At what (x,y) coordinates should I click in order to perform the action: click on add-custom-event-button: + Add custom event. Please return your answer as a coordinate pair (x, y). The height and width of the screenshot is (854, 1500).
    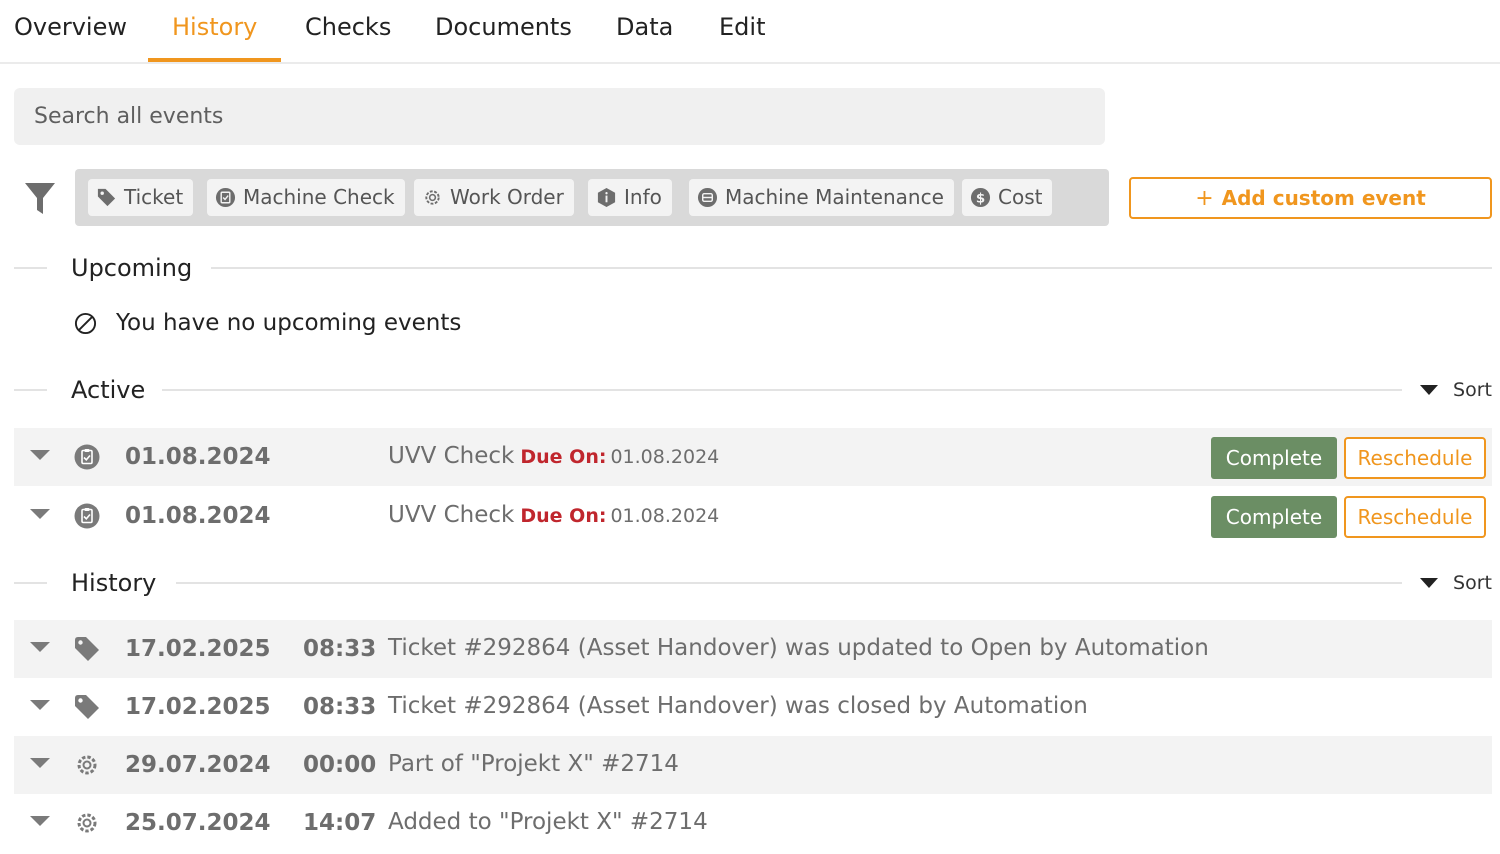
    Looking at the image, I should click on (1310, 198).